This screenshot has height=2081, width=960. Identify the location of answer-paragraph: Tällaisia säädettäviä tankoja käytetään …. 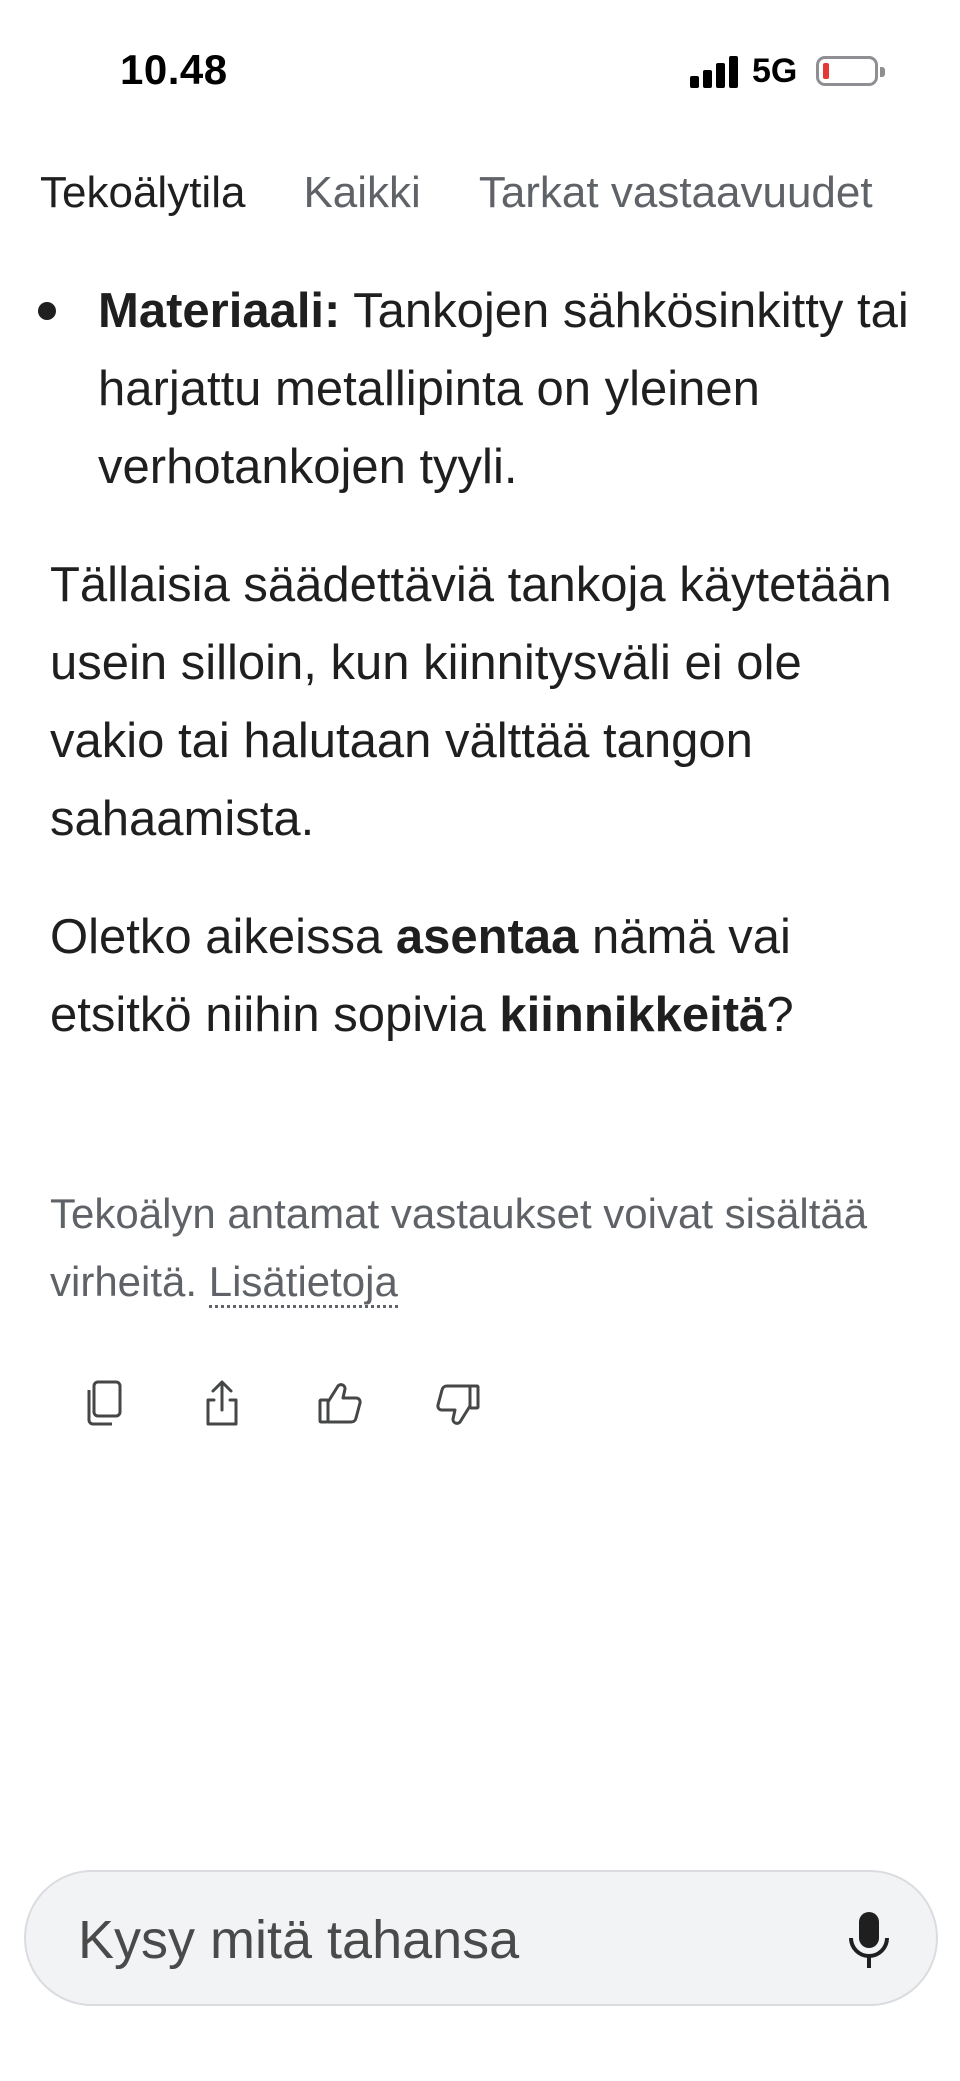
(471, 702).